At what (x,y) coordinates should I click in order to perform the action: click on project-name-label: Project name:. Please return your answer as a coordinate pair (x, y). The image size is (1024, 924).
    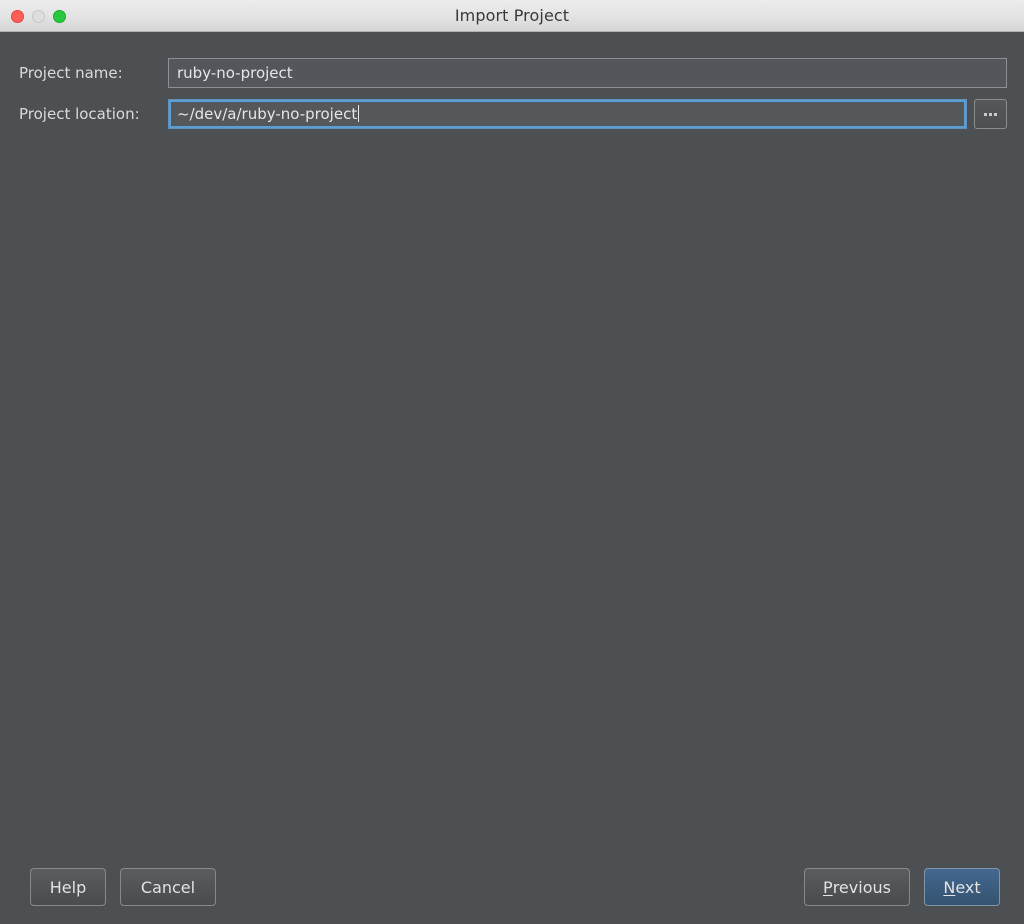
    Looking at the image, I should click on (71, 73).